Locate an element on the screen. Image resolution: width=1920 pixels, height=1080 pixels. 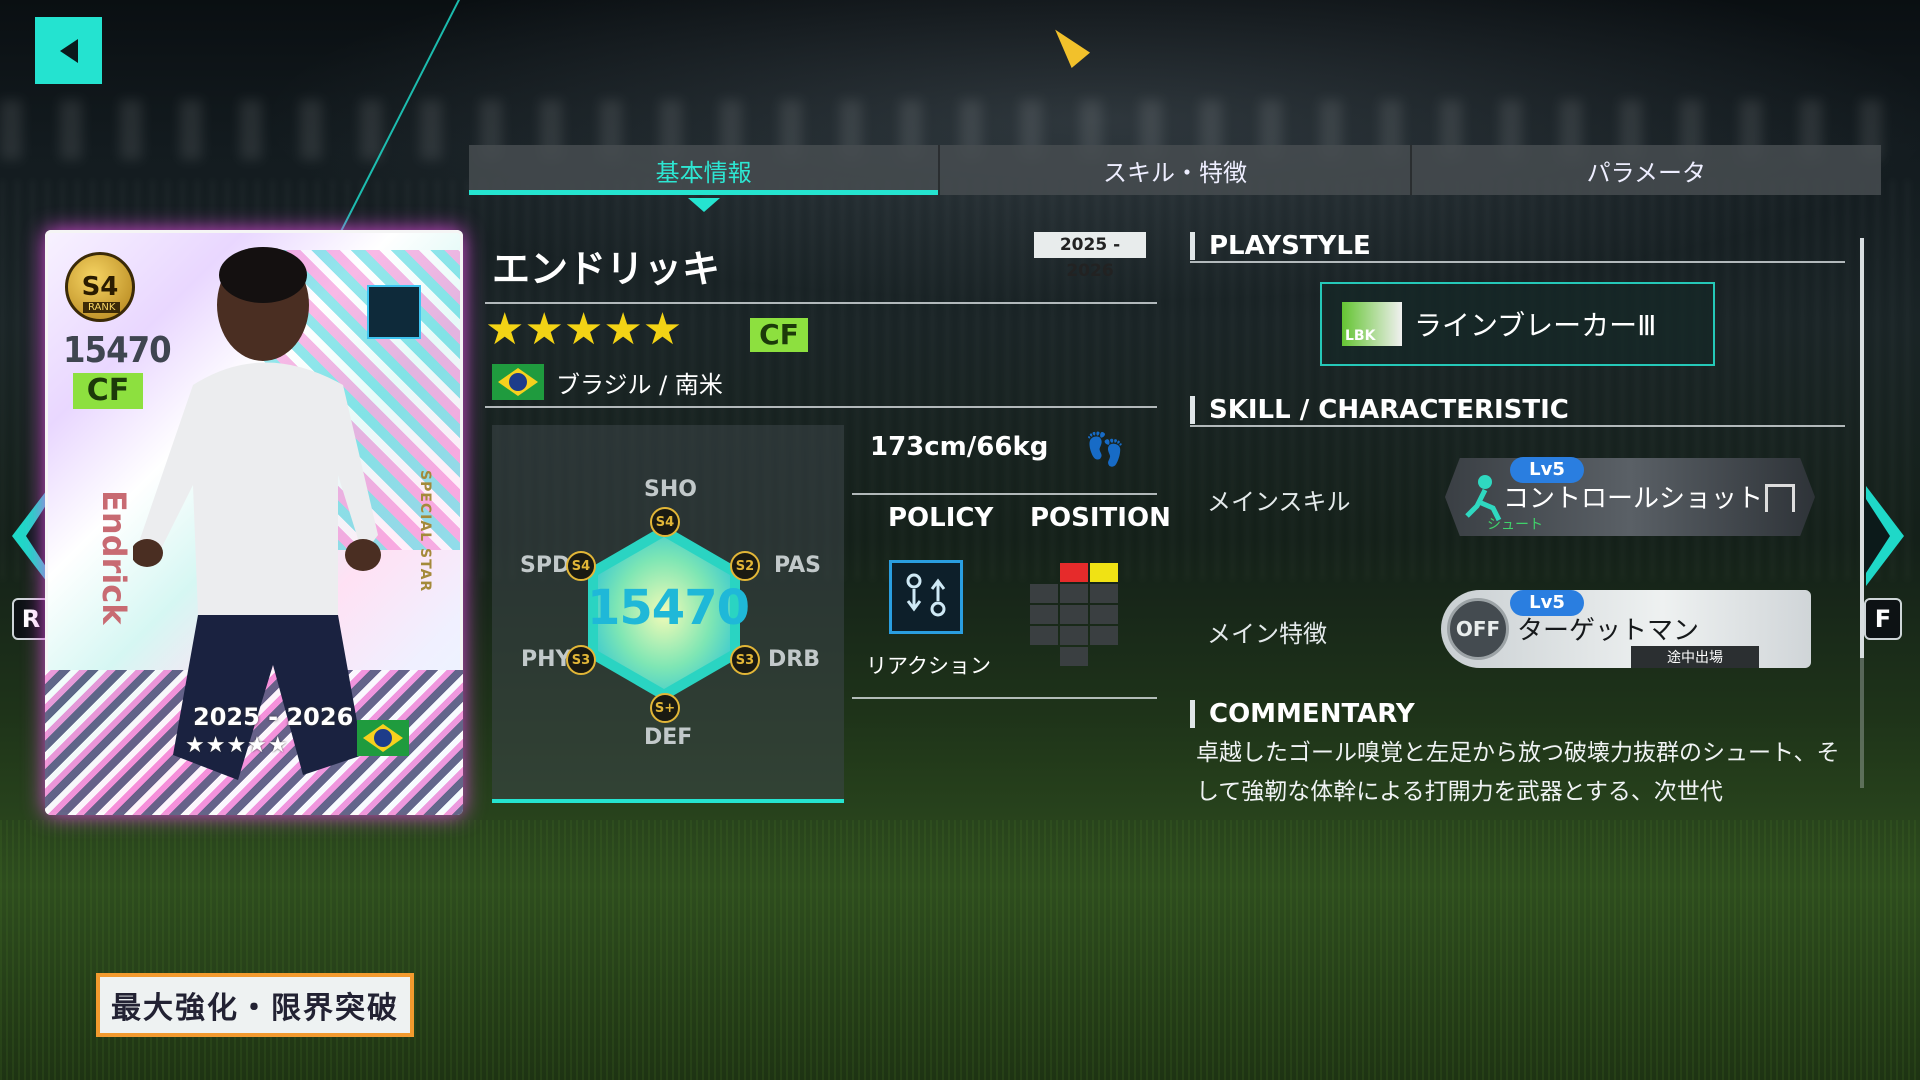
policy-title: POLICY is located at coordinates (941, 518).